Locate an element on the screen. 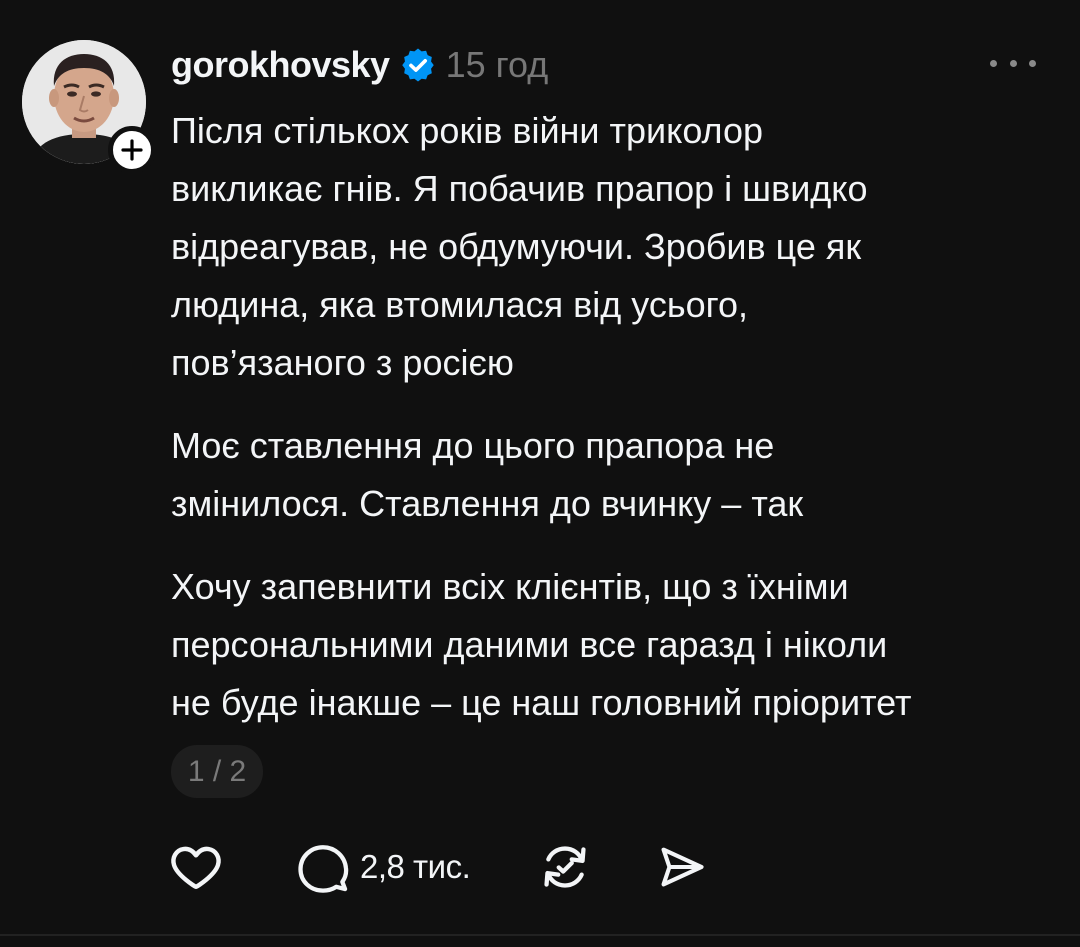 The image size is (1080, 947). post-header: gorokhovsky 15 год is located at coordinates (359, 65).